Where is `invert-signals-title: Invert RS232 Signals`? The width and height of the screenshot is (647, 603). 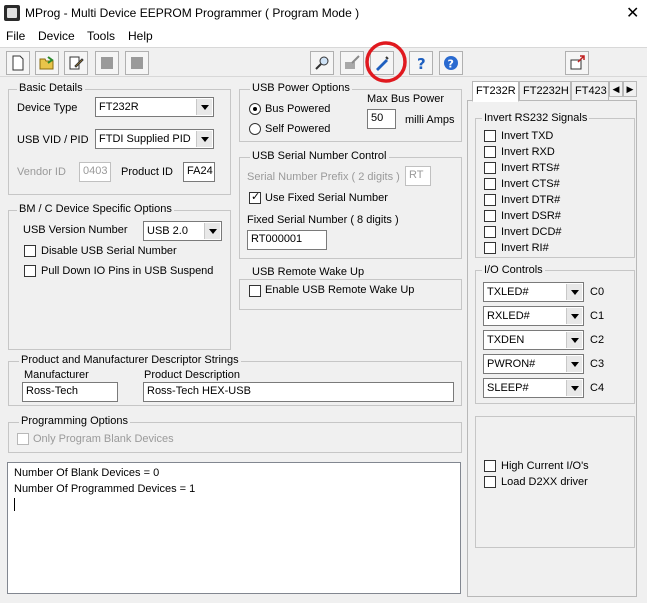 invert-signals-title: Invert RS232 Signals is located at coordinates (536, 118).